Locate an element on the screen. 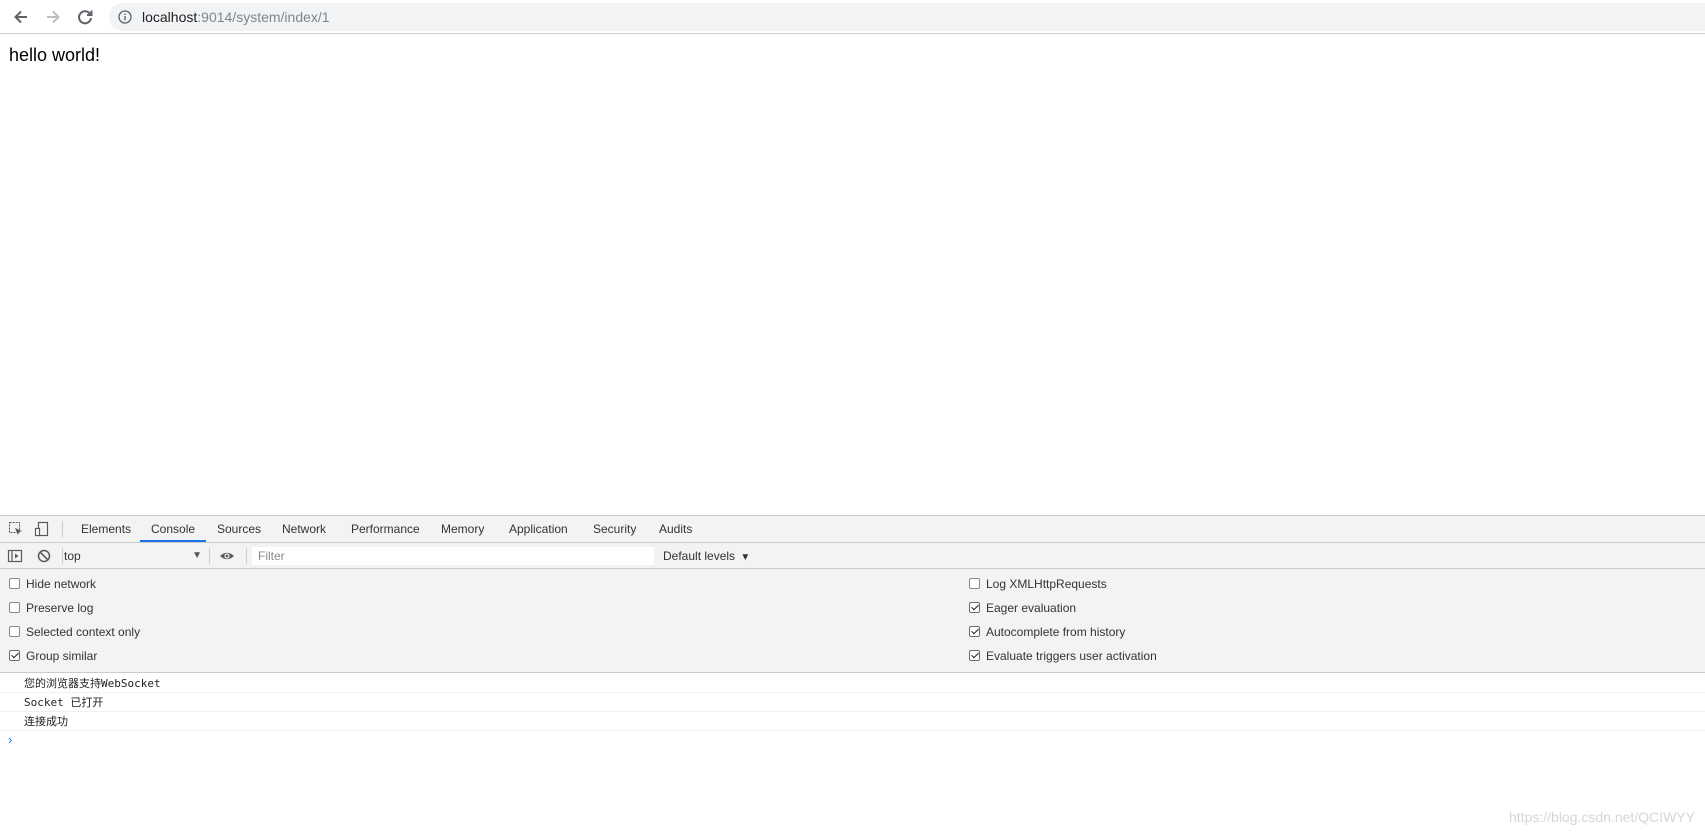 This screenshot has height=832, width=1705. inspect-element-button is located at coordinates (16, 529).